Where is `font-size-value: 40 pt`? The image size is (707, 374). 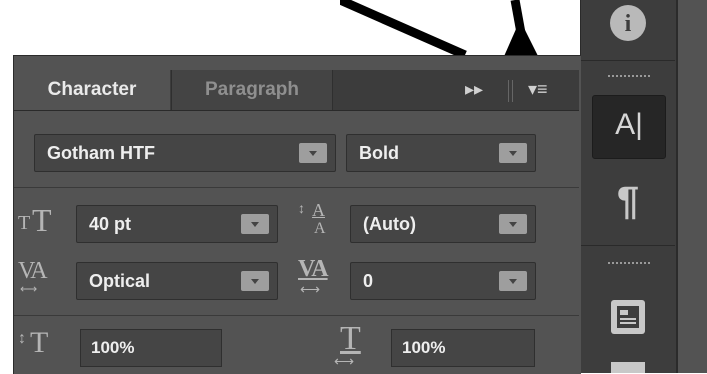 font-size-value: 40 pt is located at coordinates (110, 224).